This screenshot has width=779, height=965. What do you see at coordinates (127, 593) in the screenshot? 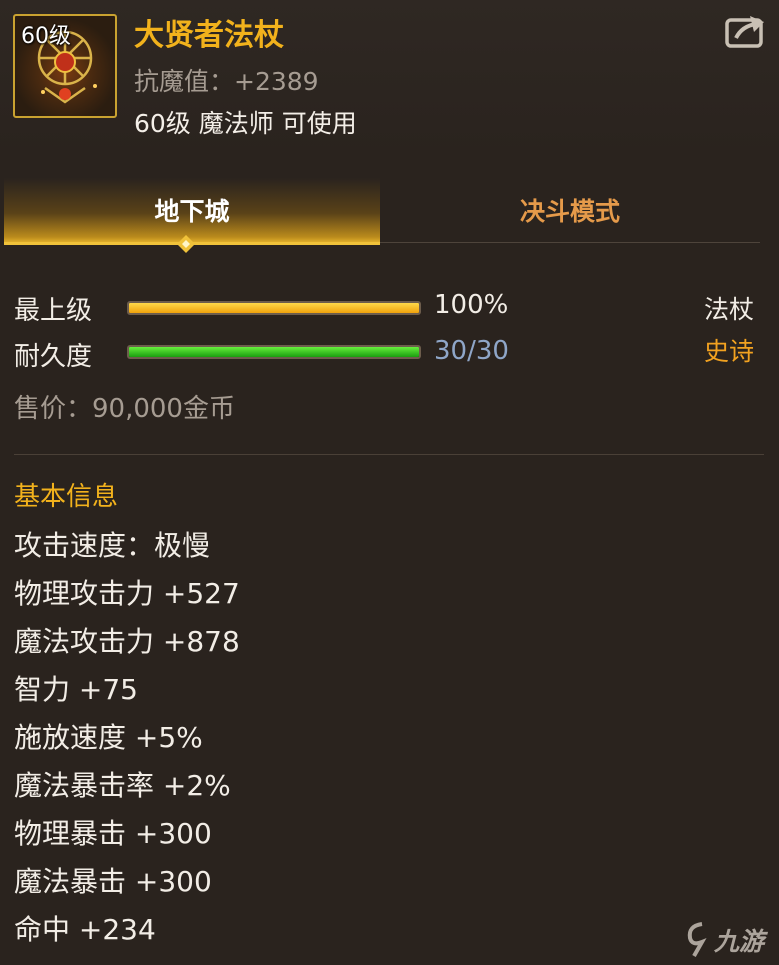
I see `attribute-item: 物理攻击力 +527` at bounding box center [127, 593].